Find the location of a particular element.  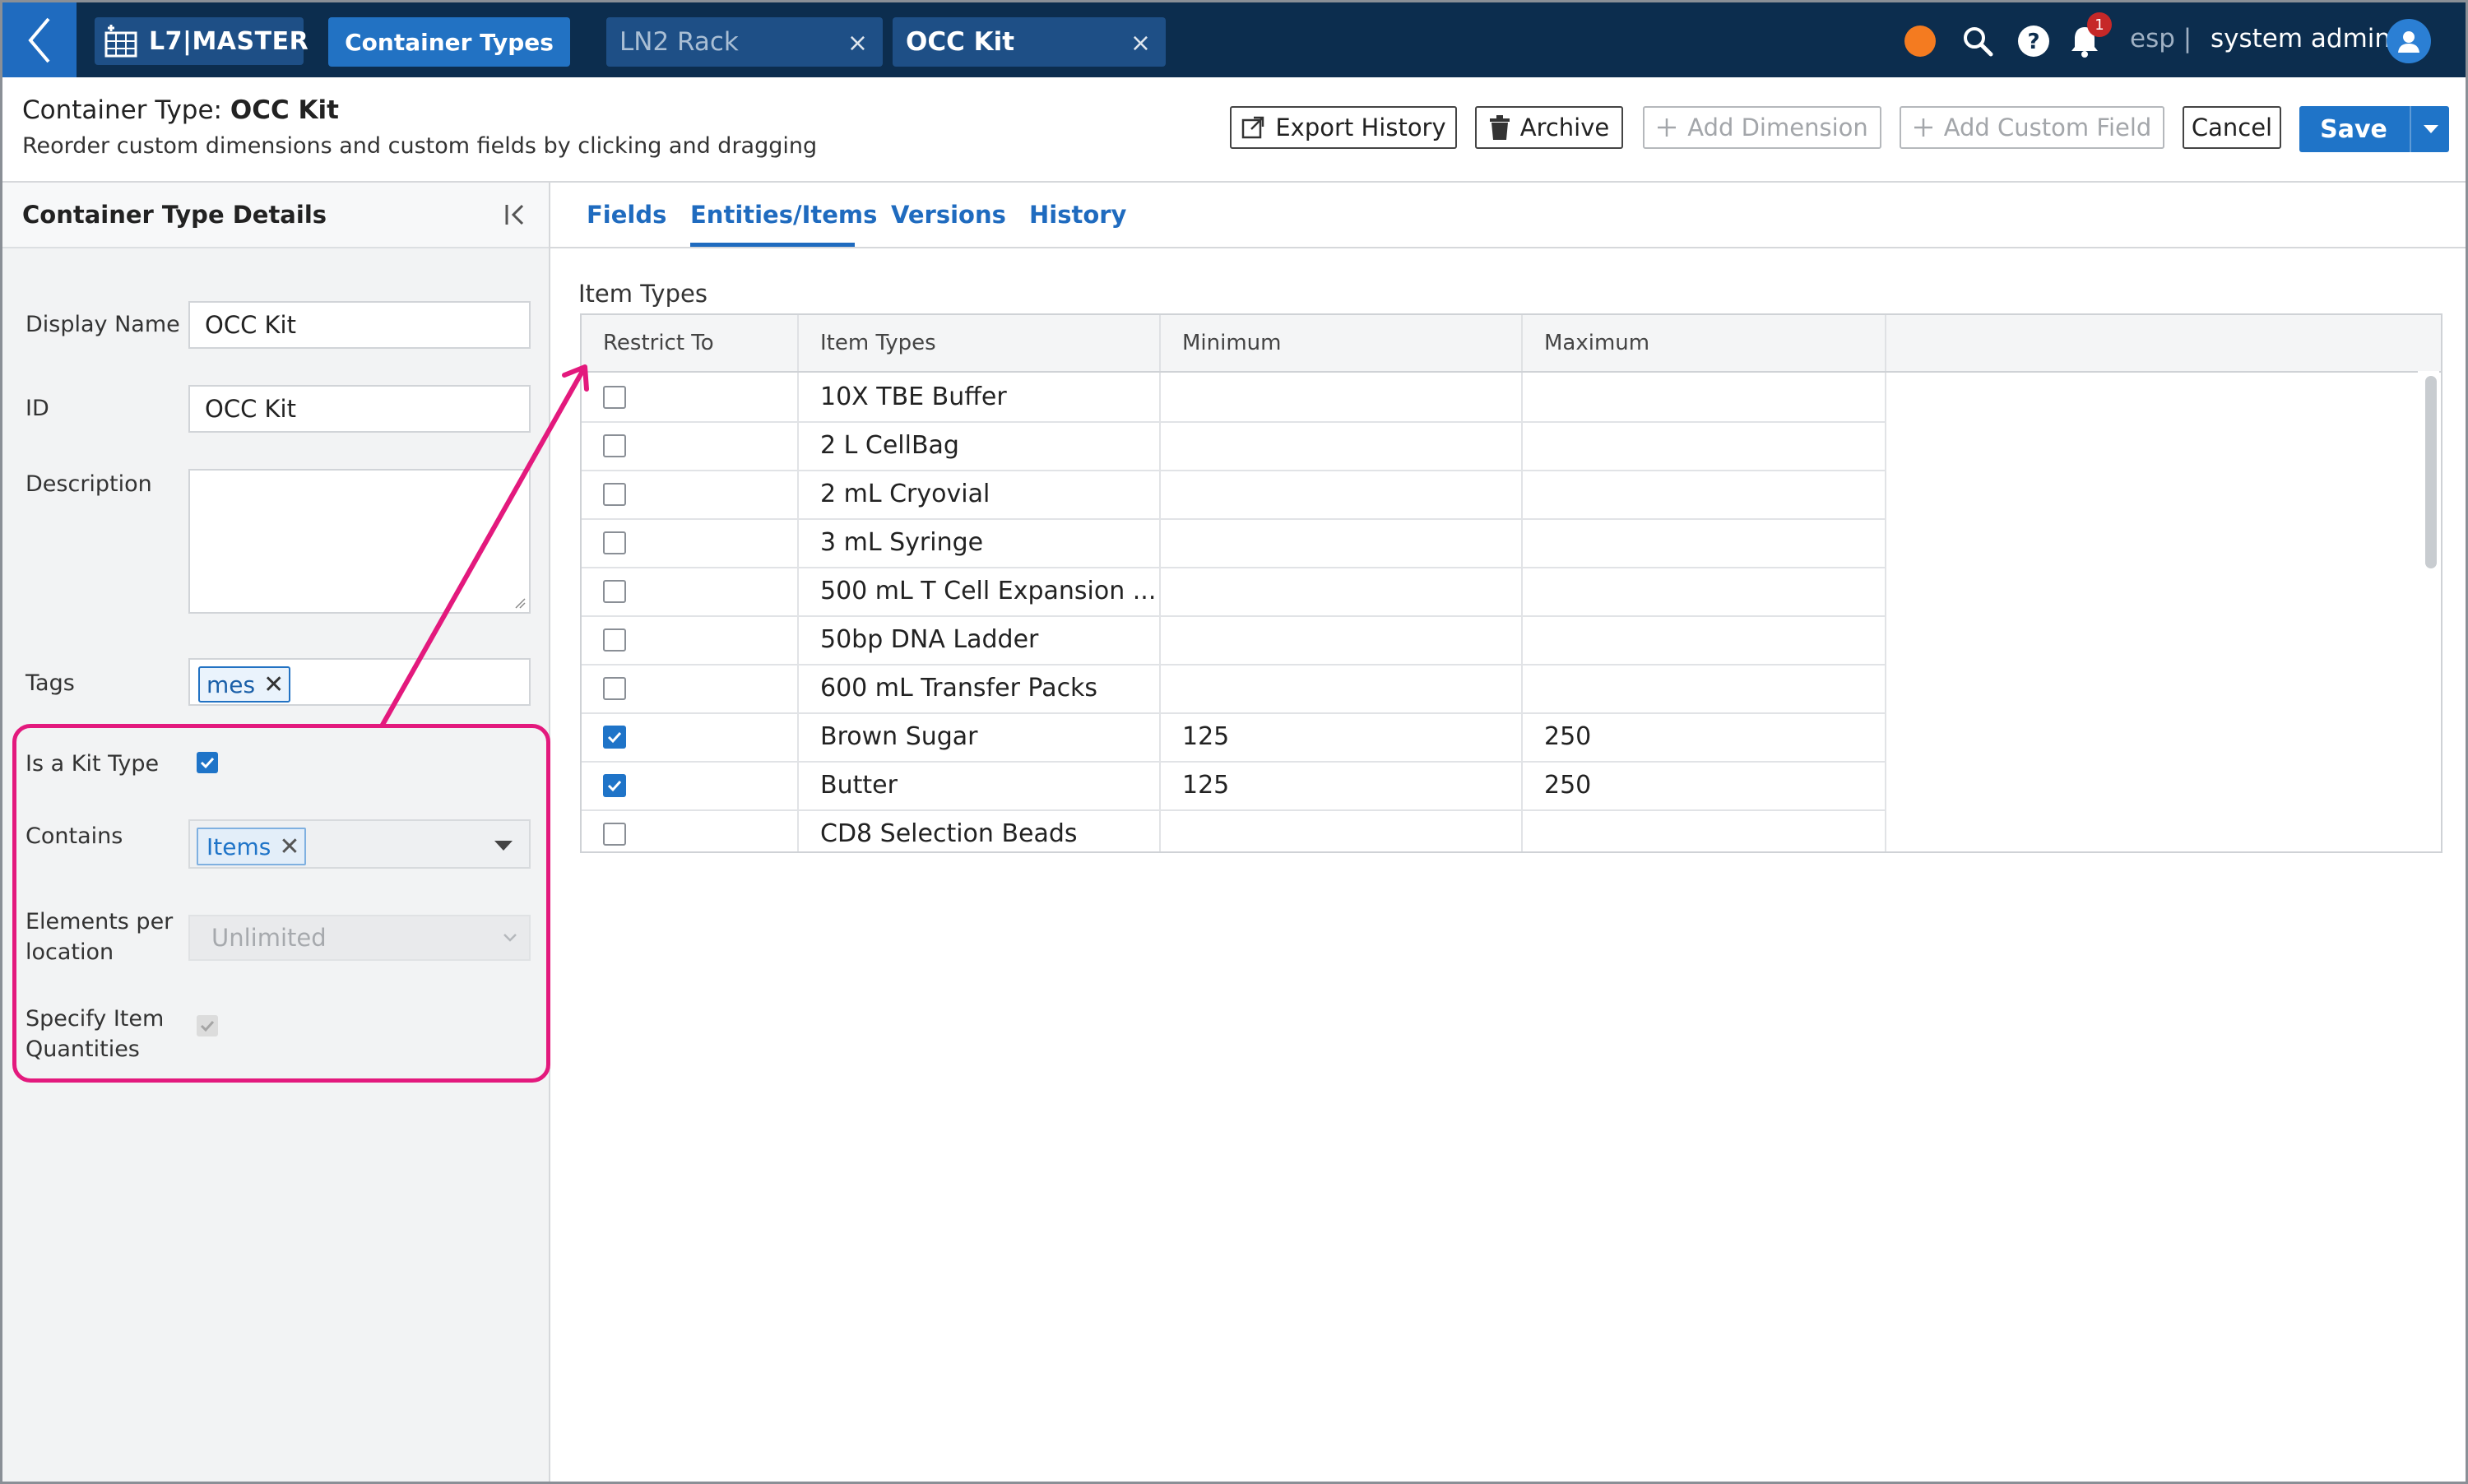

table-row: 50bp DNA Ladder is located at coordinates (1234, 640).